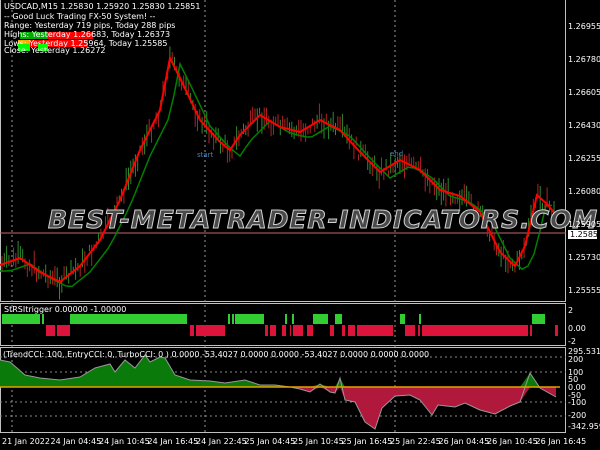  Describe the element at coordinates (584, 426) in the screenshot. I see `cci-tick: -342.959` at that location.